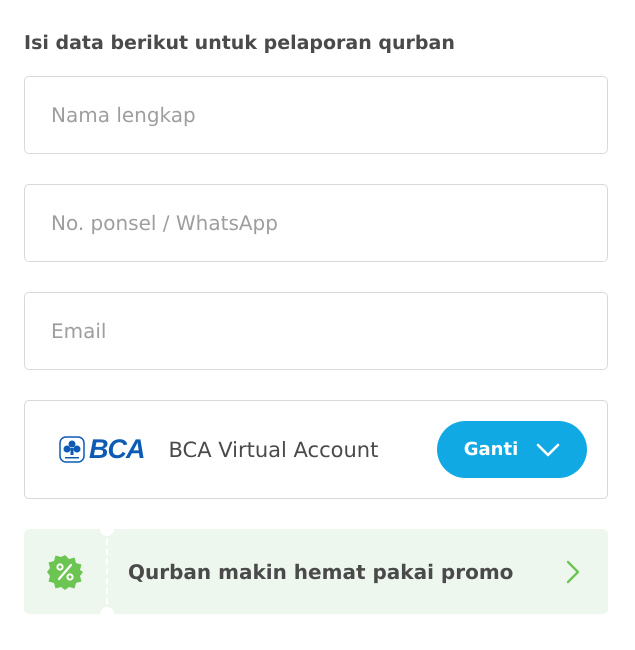 This screenshot has width=635, height=650. What do you see at coordinates (274, 450) in the screenshot?
I see `payment-method-label: BCA Virtual Account` at bounding box center [274, 450].